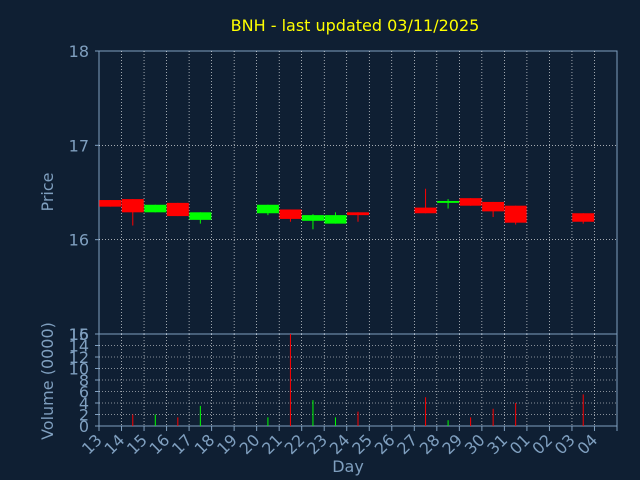 The height and width of the screenshot is (480, 640). I want to click on price-axis-label: Price, so click(47, 191).